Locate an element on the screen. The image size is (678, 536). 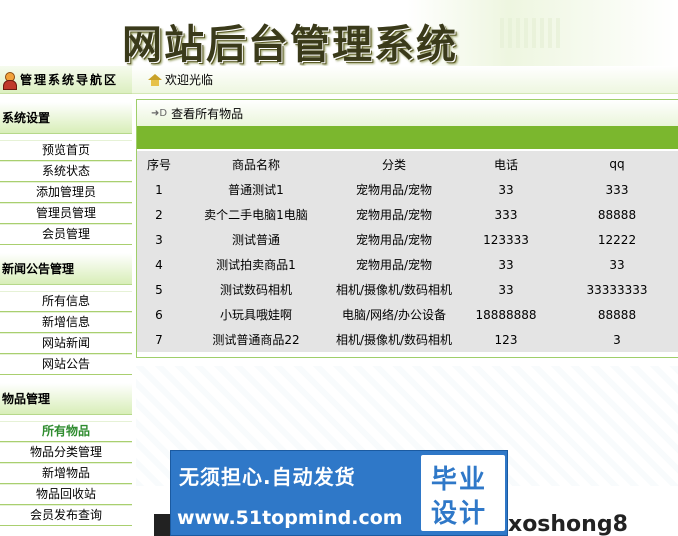
watermark-slogan: 无须担心.自动发货 is located at coordinates (267, 477).